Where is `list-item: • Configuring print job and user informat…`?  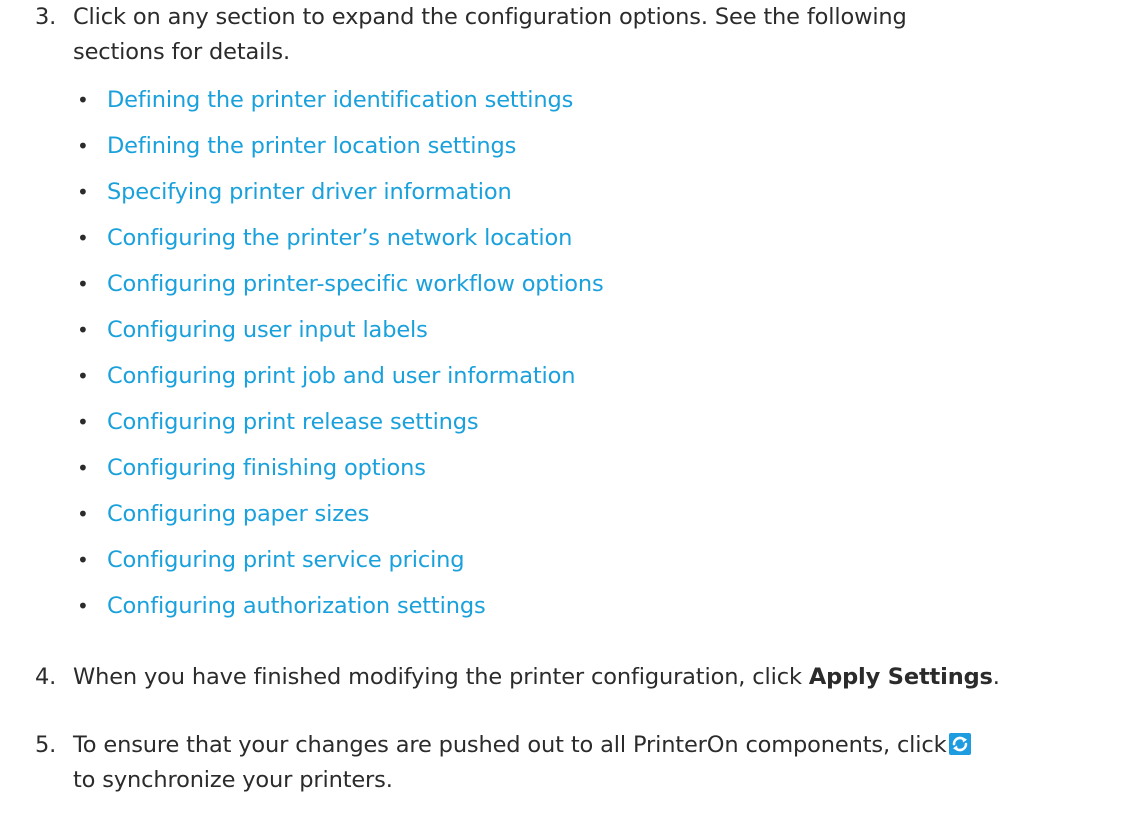
list-item: • Configuring print job and user informat… is located at coordinates (561, 376).